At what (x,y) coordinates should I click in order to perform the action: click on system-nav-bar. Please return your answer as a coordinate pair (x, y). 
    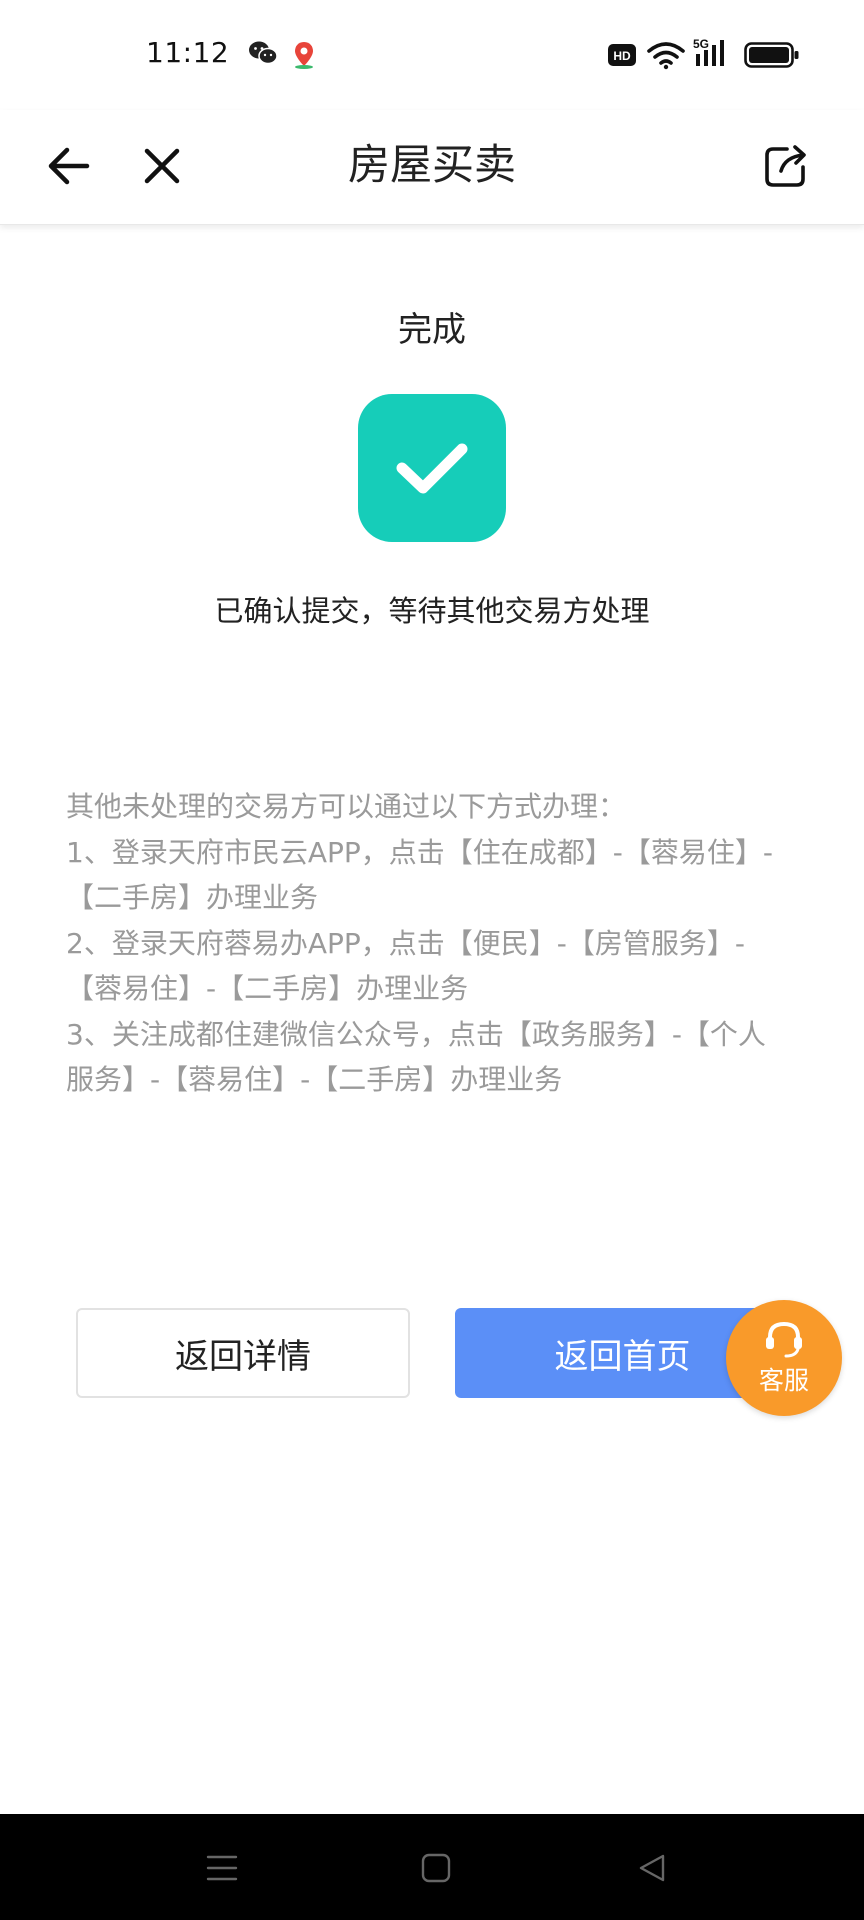
    Looking at the image, I should click on (432, 1867).